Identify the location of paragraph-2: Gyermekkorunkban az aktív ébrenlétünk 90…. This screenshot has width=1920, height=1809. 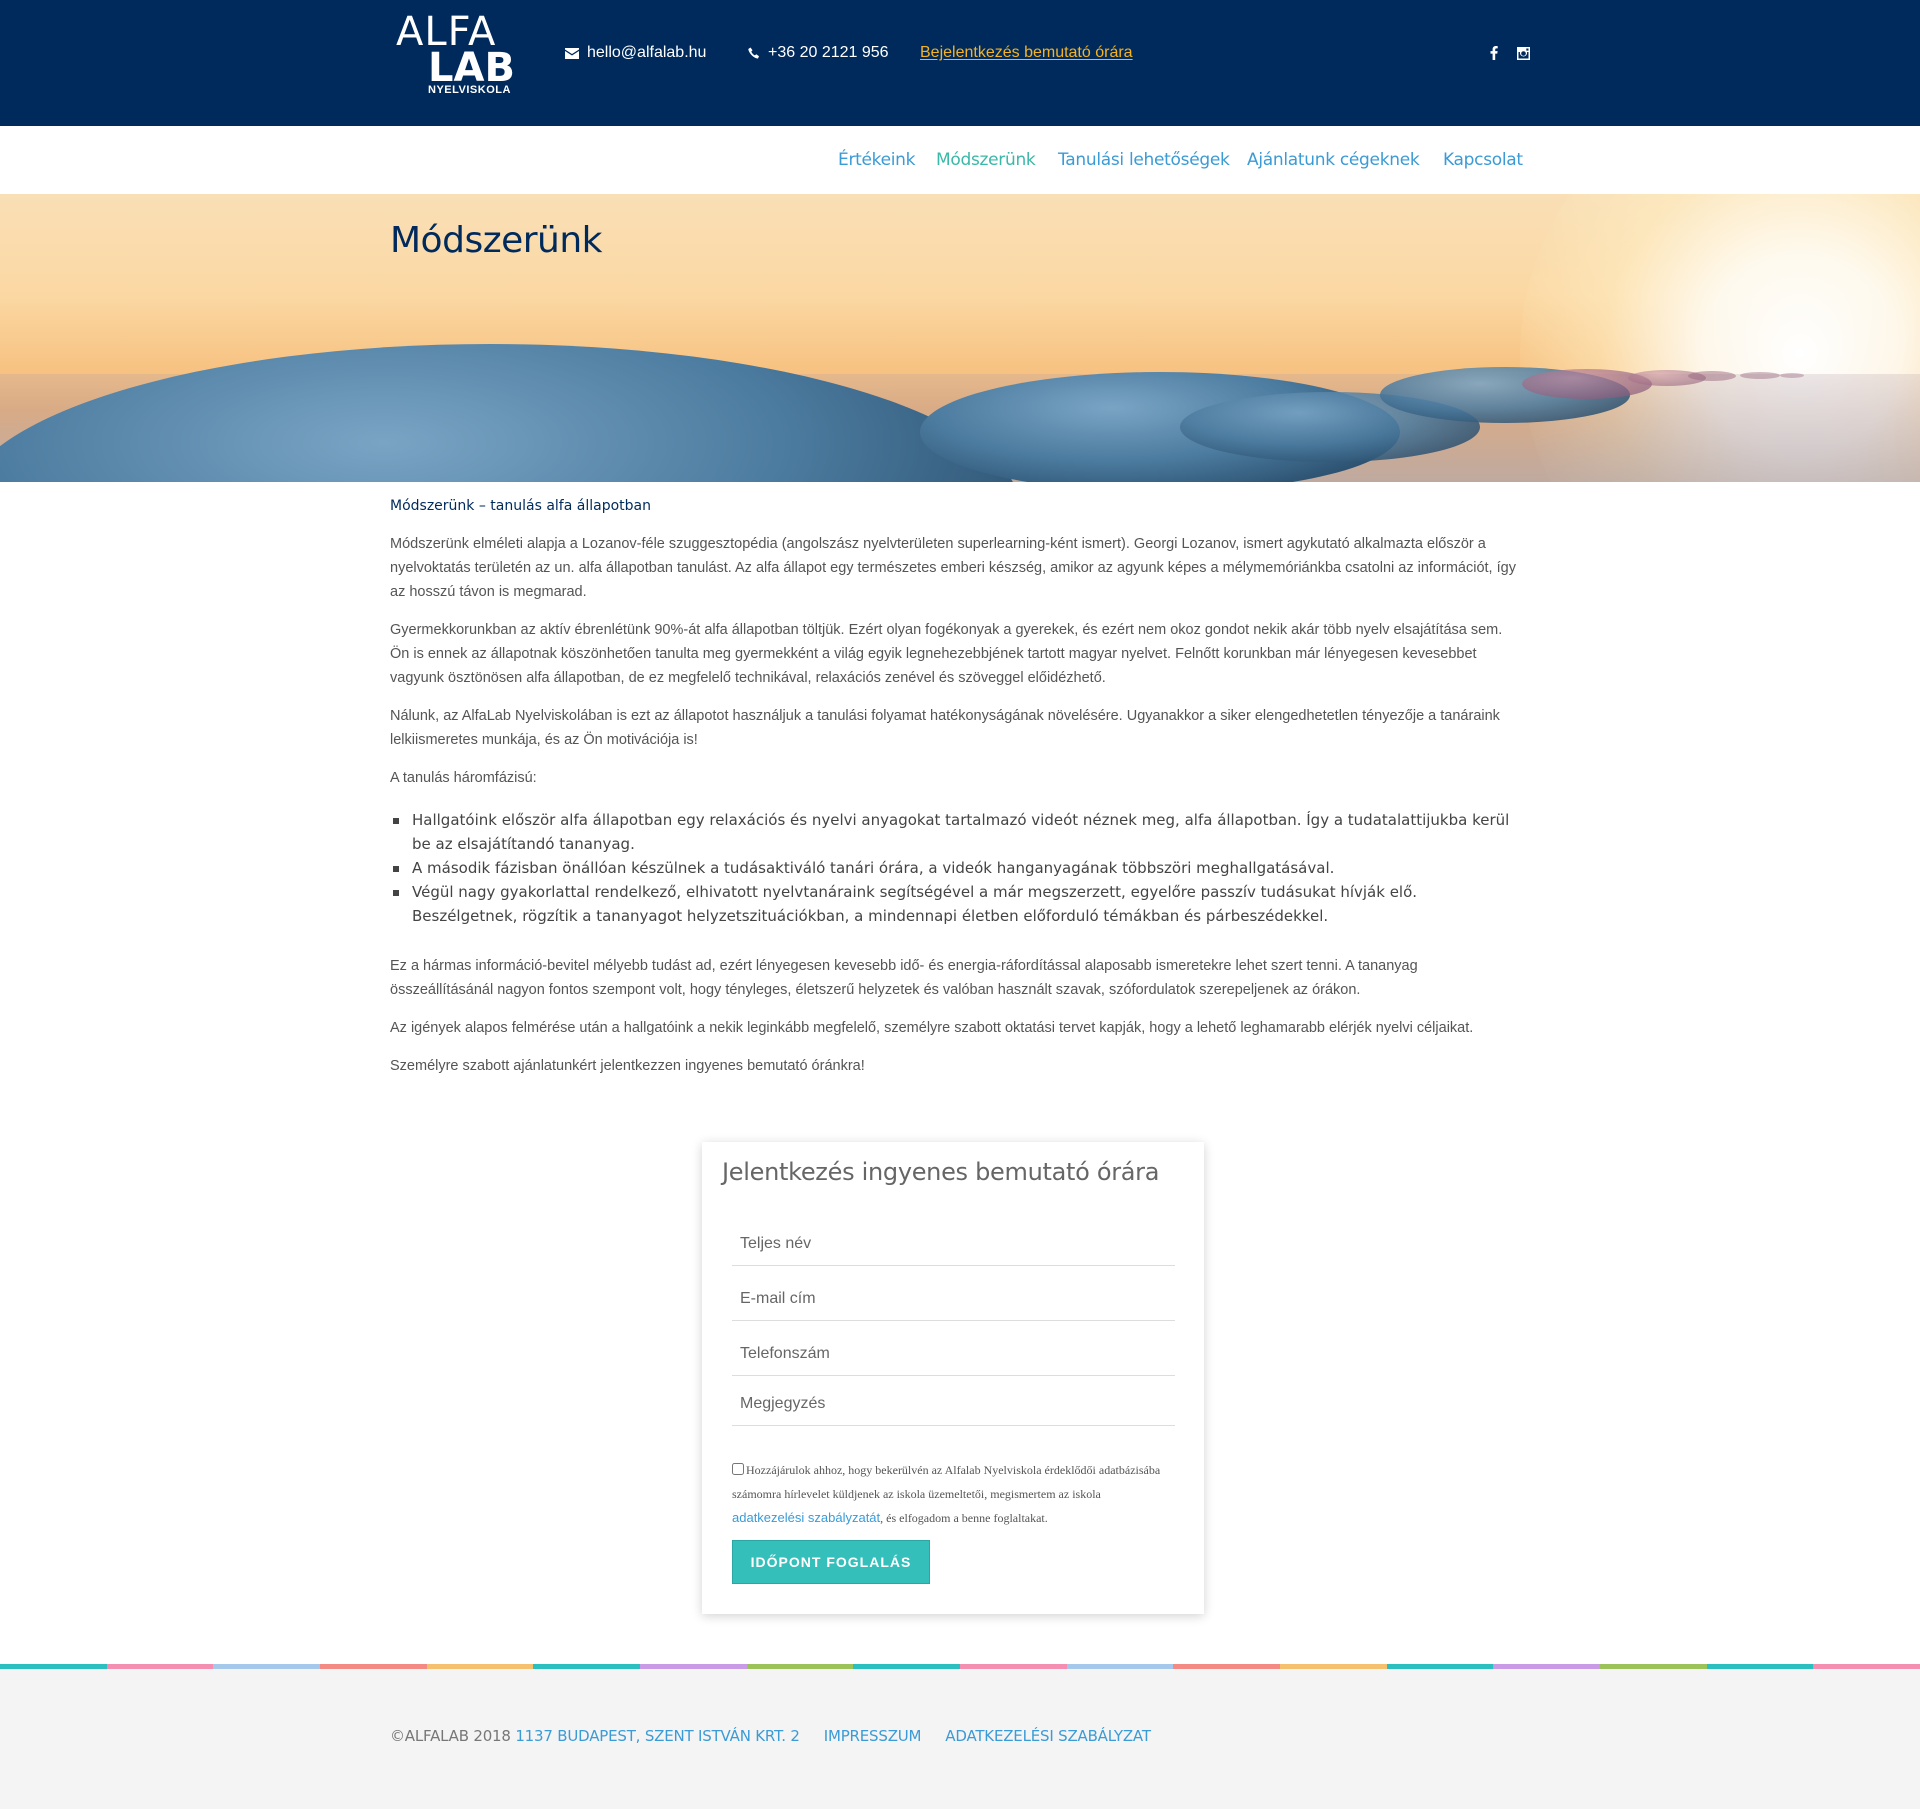
(946, 654).